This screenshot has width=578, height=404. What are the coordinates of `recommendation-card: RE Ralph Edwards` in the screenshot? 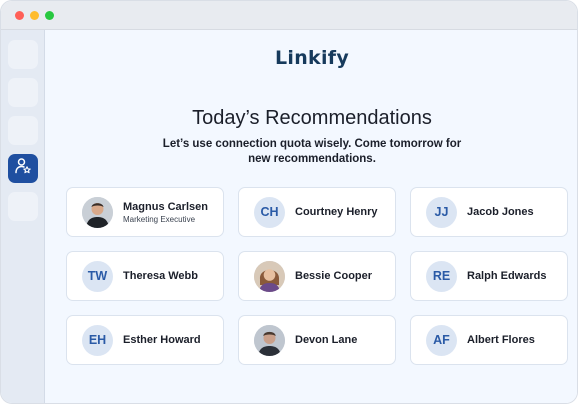 It's located at (489, 276).